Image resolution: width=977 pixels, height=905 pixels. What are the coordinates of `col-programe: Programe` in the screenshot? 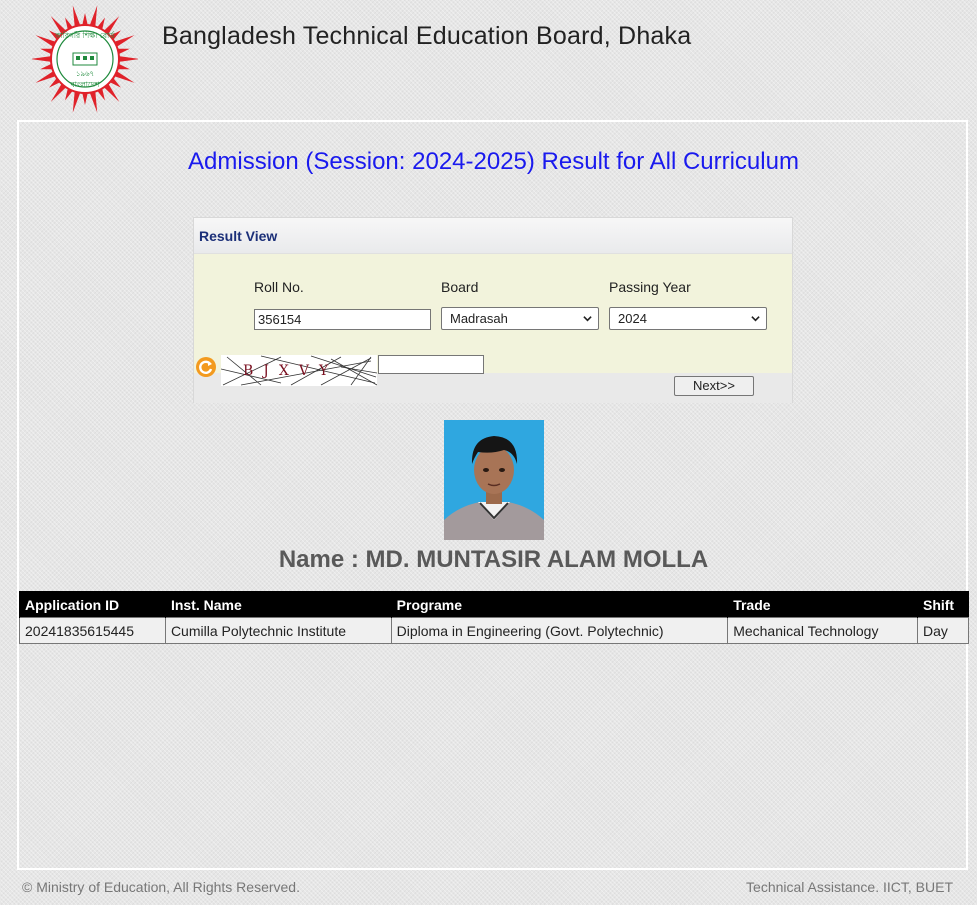 It's located at (559, 604).